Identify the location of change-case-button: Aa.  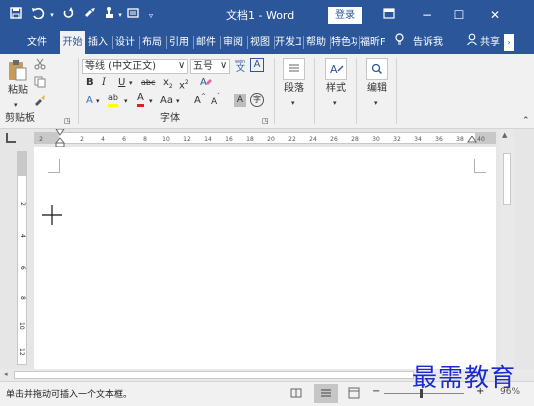
(166, 101).